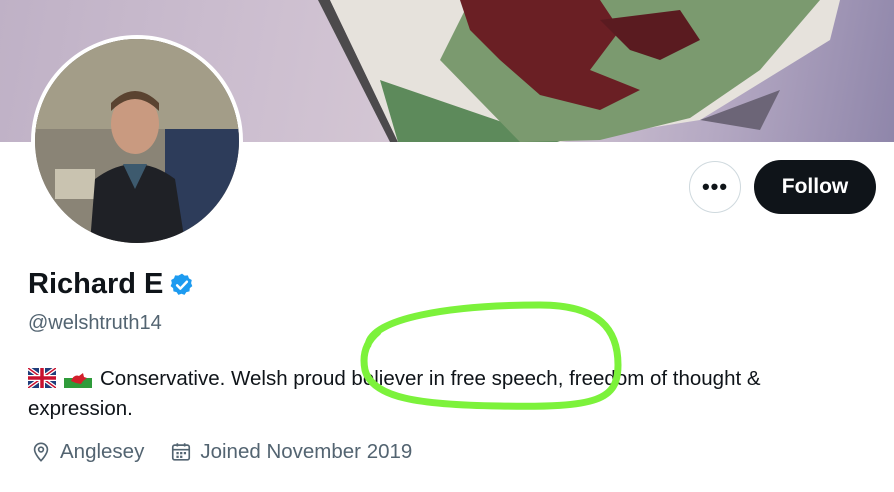 This screenshot has width=894, height=492. I want to click on follow-button-label: Follow, so click(815, 186).